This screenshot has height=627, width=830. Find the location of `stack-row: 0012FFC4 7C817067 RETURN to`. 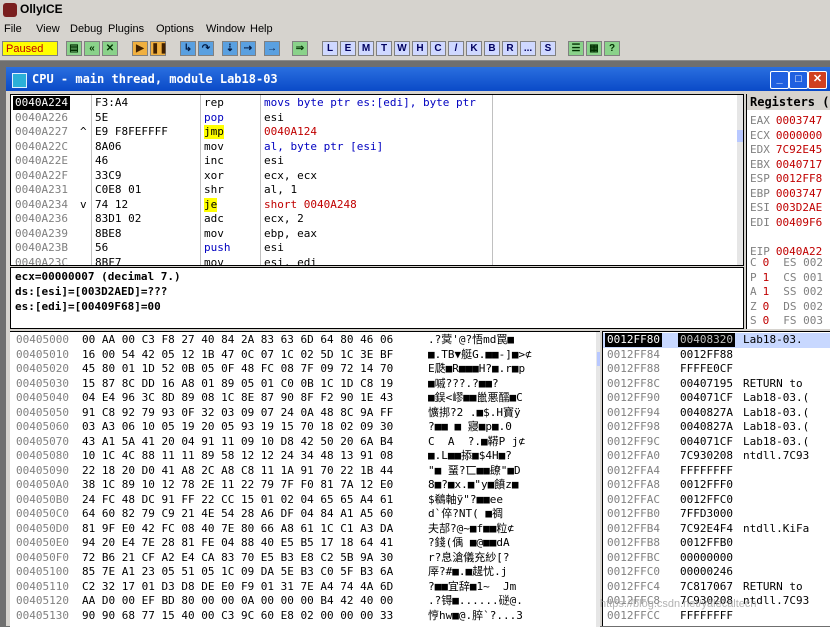

stack-row: 0012FFC4 7C817067 RETURN to is located at coordinates (716, 587).